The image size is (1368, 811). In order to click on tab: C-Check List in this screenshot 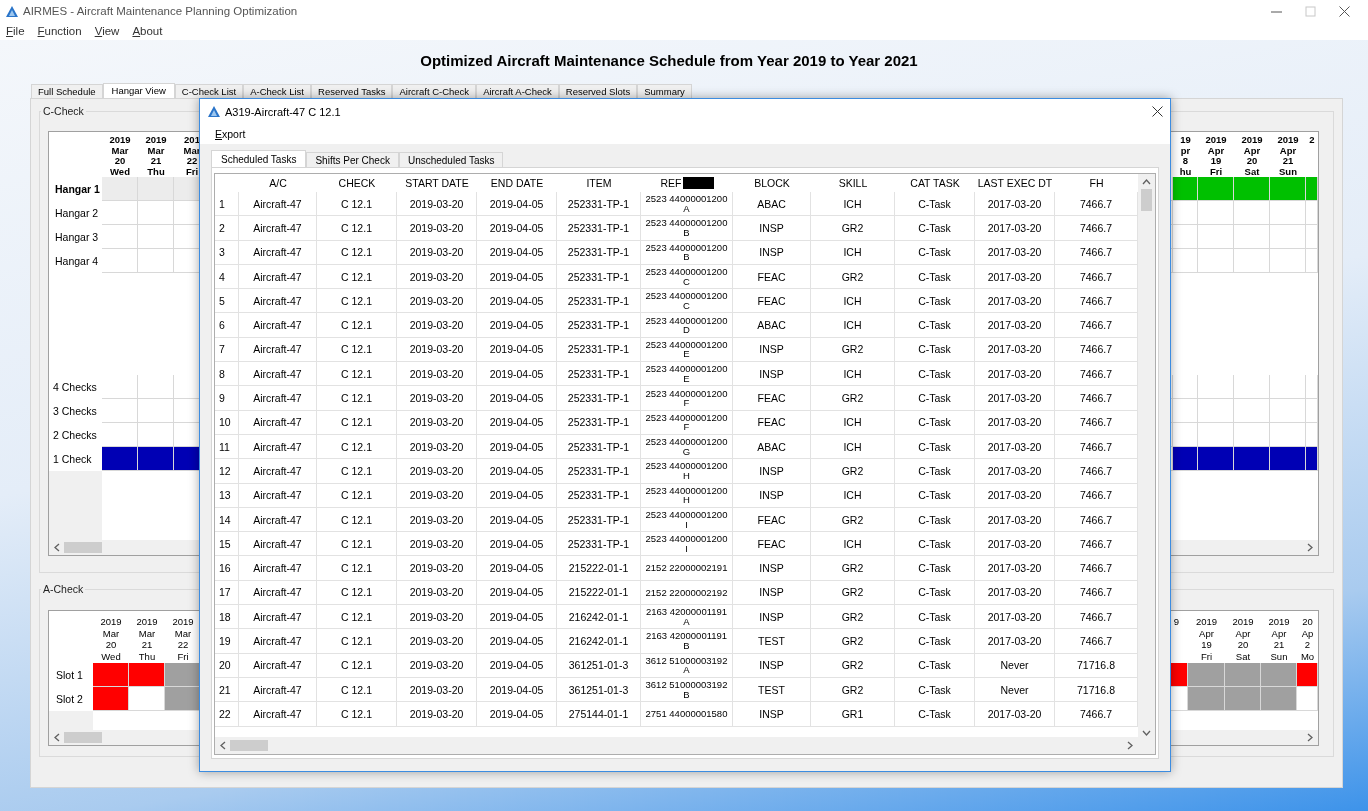, I will do `click(209, 91)`.